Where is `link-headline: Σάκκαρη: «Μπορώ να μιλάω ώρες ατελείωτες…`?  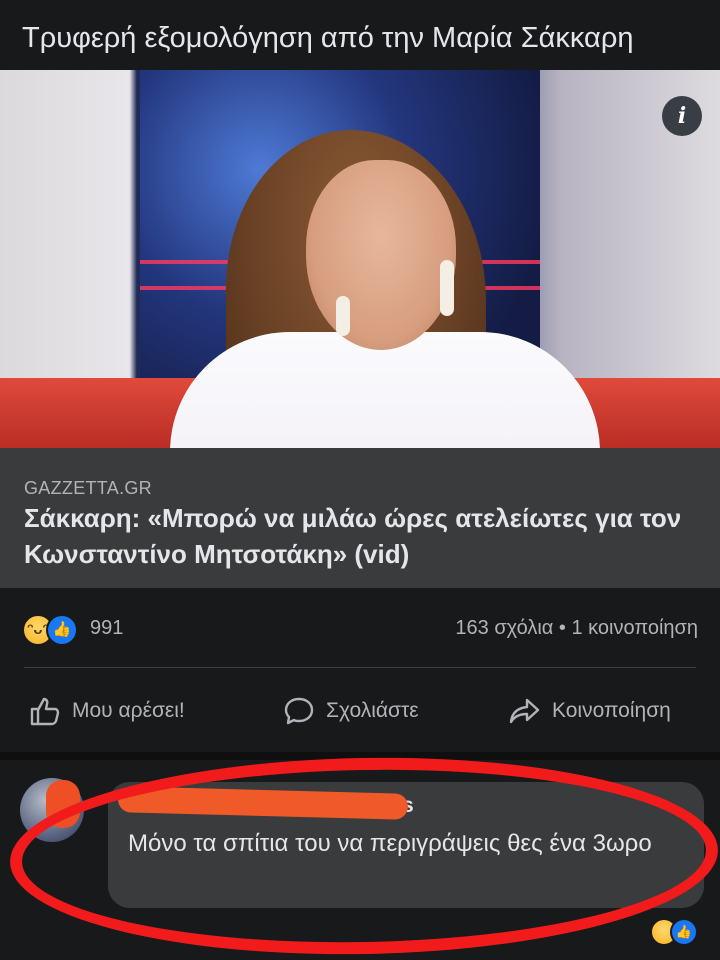
link-headline: Σάκκαρη: «Μπορώ να μιλάω ώρες ατελείωτες… is located at coordinates (362, 536).